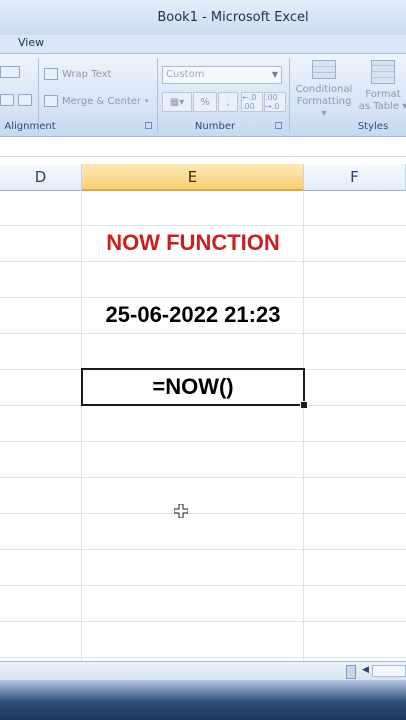  Describe the element at coordinates (193, 243) in the screenshot. I see `cell-e-title: NOW FUNCTION` at that location.